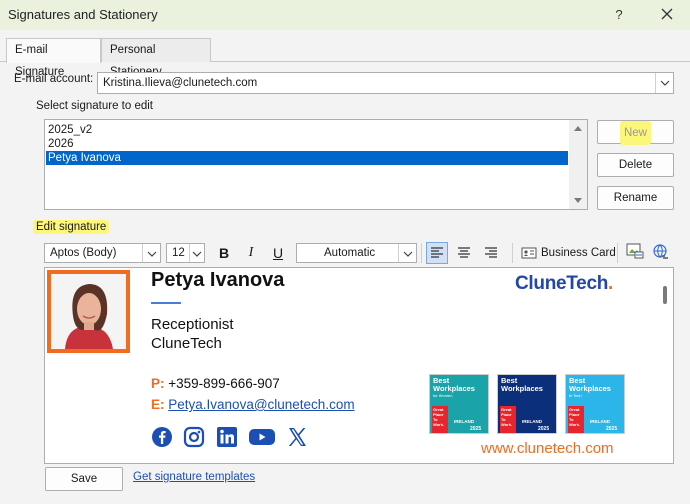 This screenshot has height=504, width=690. Describe the element at coordinates (564, 283) in the screenshot. I see `brand-logo: CluneTech.` at that location.